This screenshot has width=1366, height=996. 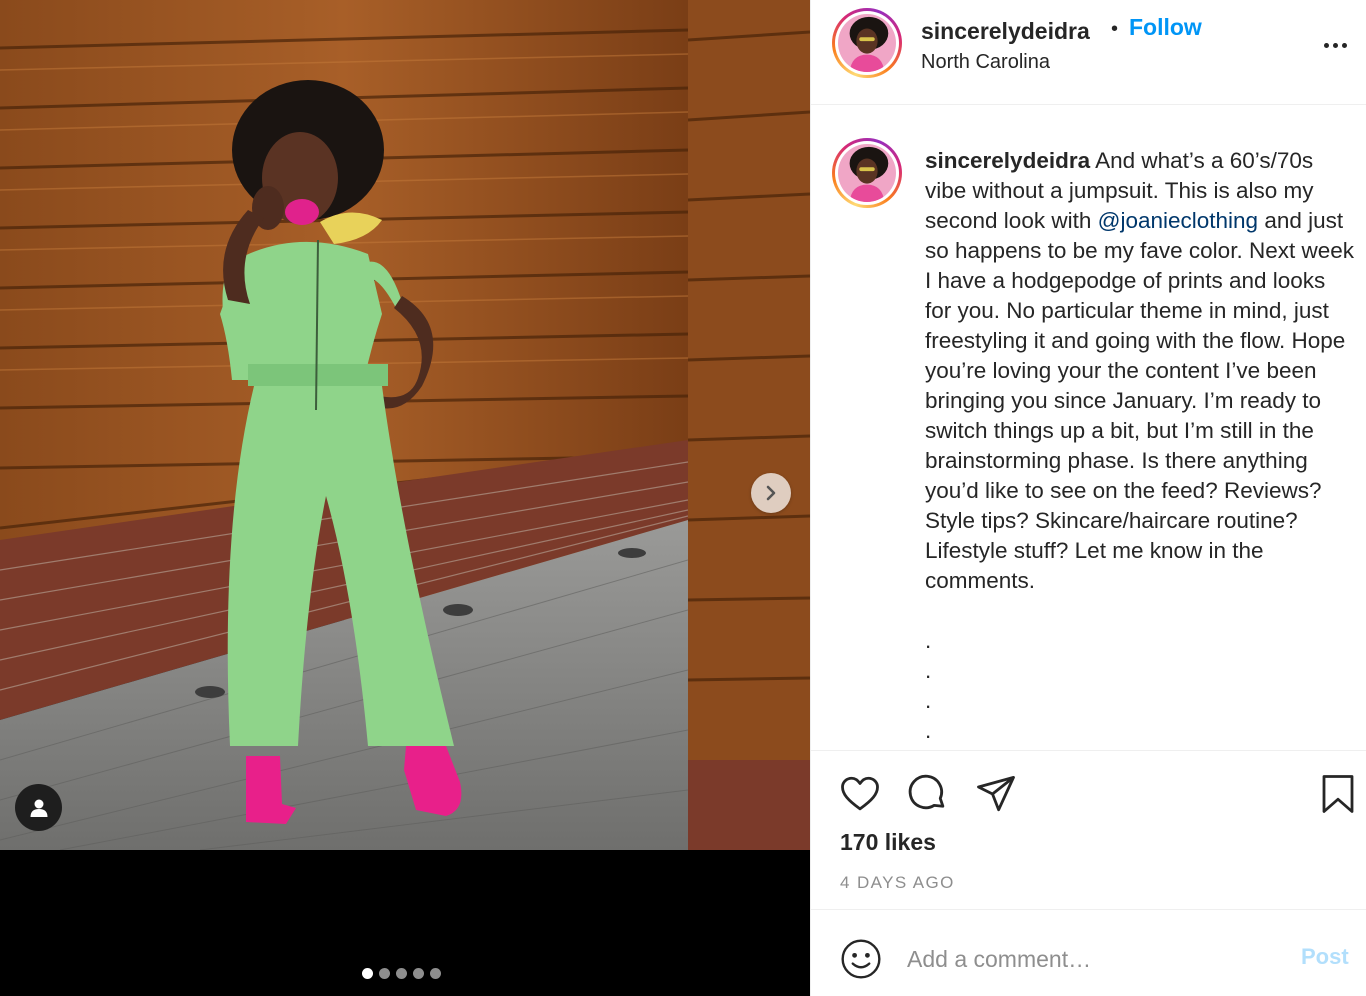 I want to click on post-actions: 170 likes 4 DAYS AGO, so click(x=1088, y=830).